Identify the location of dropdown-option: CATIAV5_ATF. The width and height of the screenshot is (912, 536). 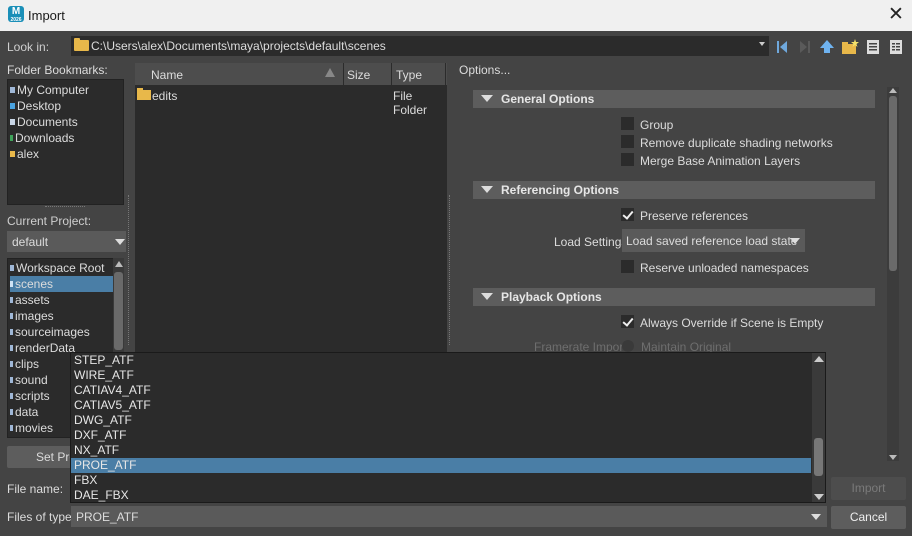
(441, 405).